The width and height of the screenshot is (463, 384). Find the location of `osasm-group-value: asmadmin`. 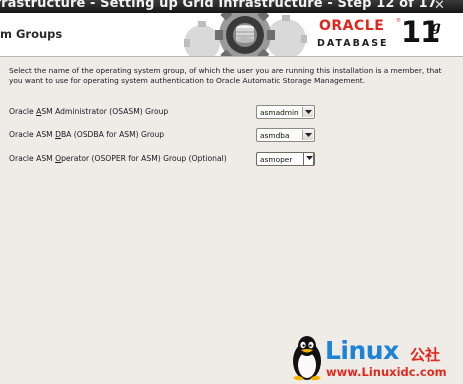

osasm-group-value: asmadmin is located at coordinates (279, 112).